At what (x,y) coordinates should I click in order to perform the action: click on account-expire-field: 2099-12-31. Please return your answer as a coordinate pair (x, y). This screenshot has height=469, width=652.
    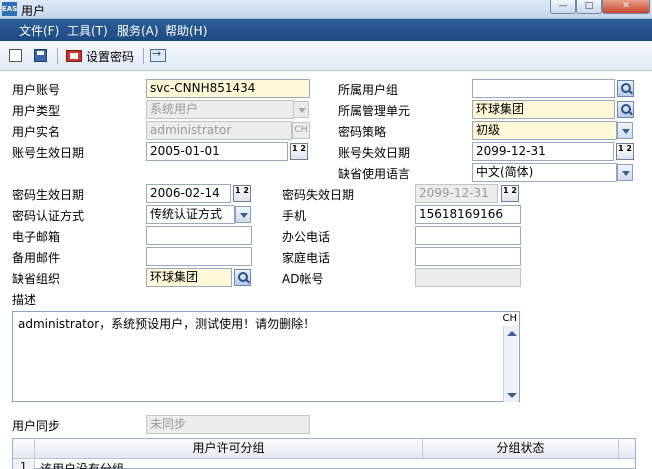
    Looking at the image, I should click on (543, 151).